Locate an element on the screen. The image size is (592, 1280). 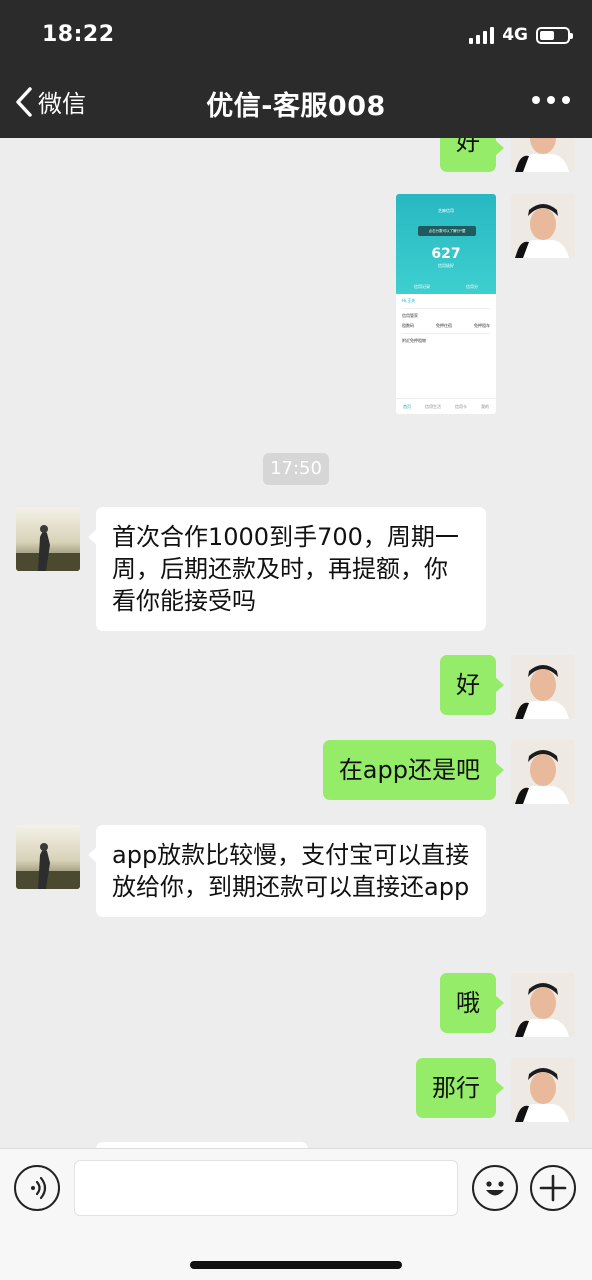
message-bubble: 首次合作1000到手700，周期一周，后期还款及时，再提额，你看你能接受吗 is located at coordinates (287, 569).